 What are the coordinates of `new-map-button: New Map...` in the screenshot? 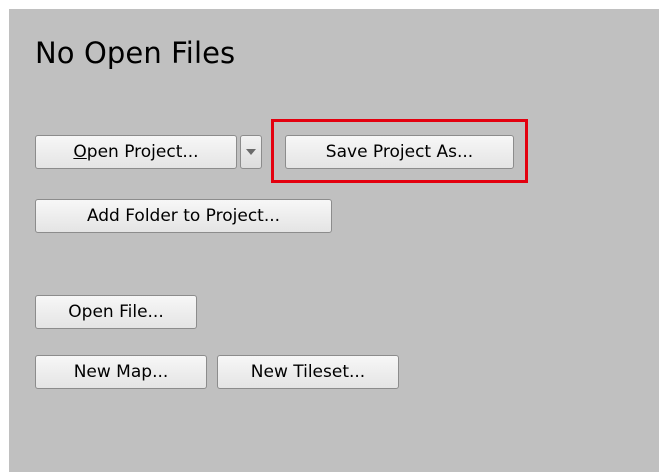 It's located at (121, 372).